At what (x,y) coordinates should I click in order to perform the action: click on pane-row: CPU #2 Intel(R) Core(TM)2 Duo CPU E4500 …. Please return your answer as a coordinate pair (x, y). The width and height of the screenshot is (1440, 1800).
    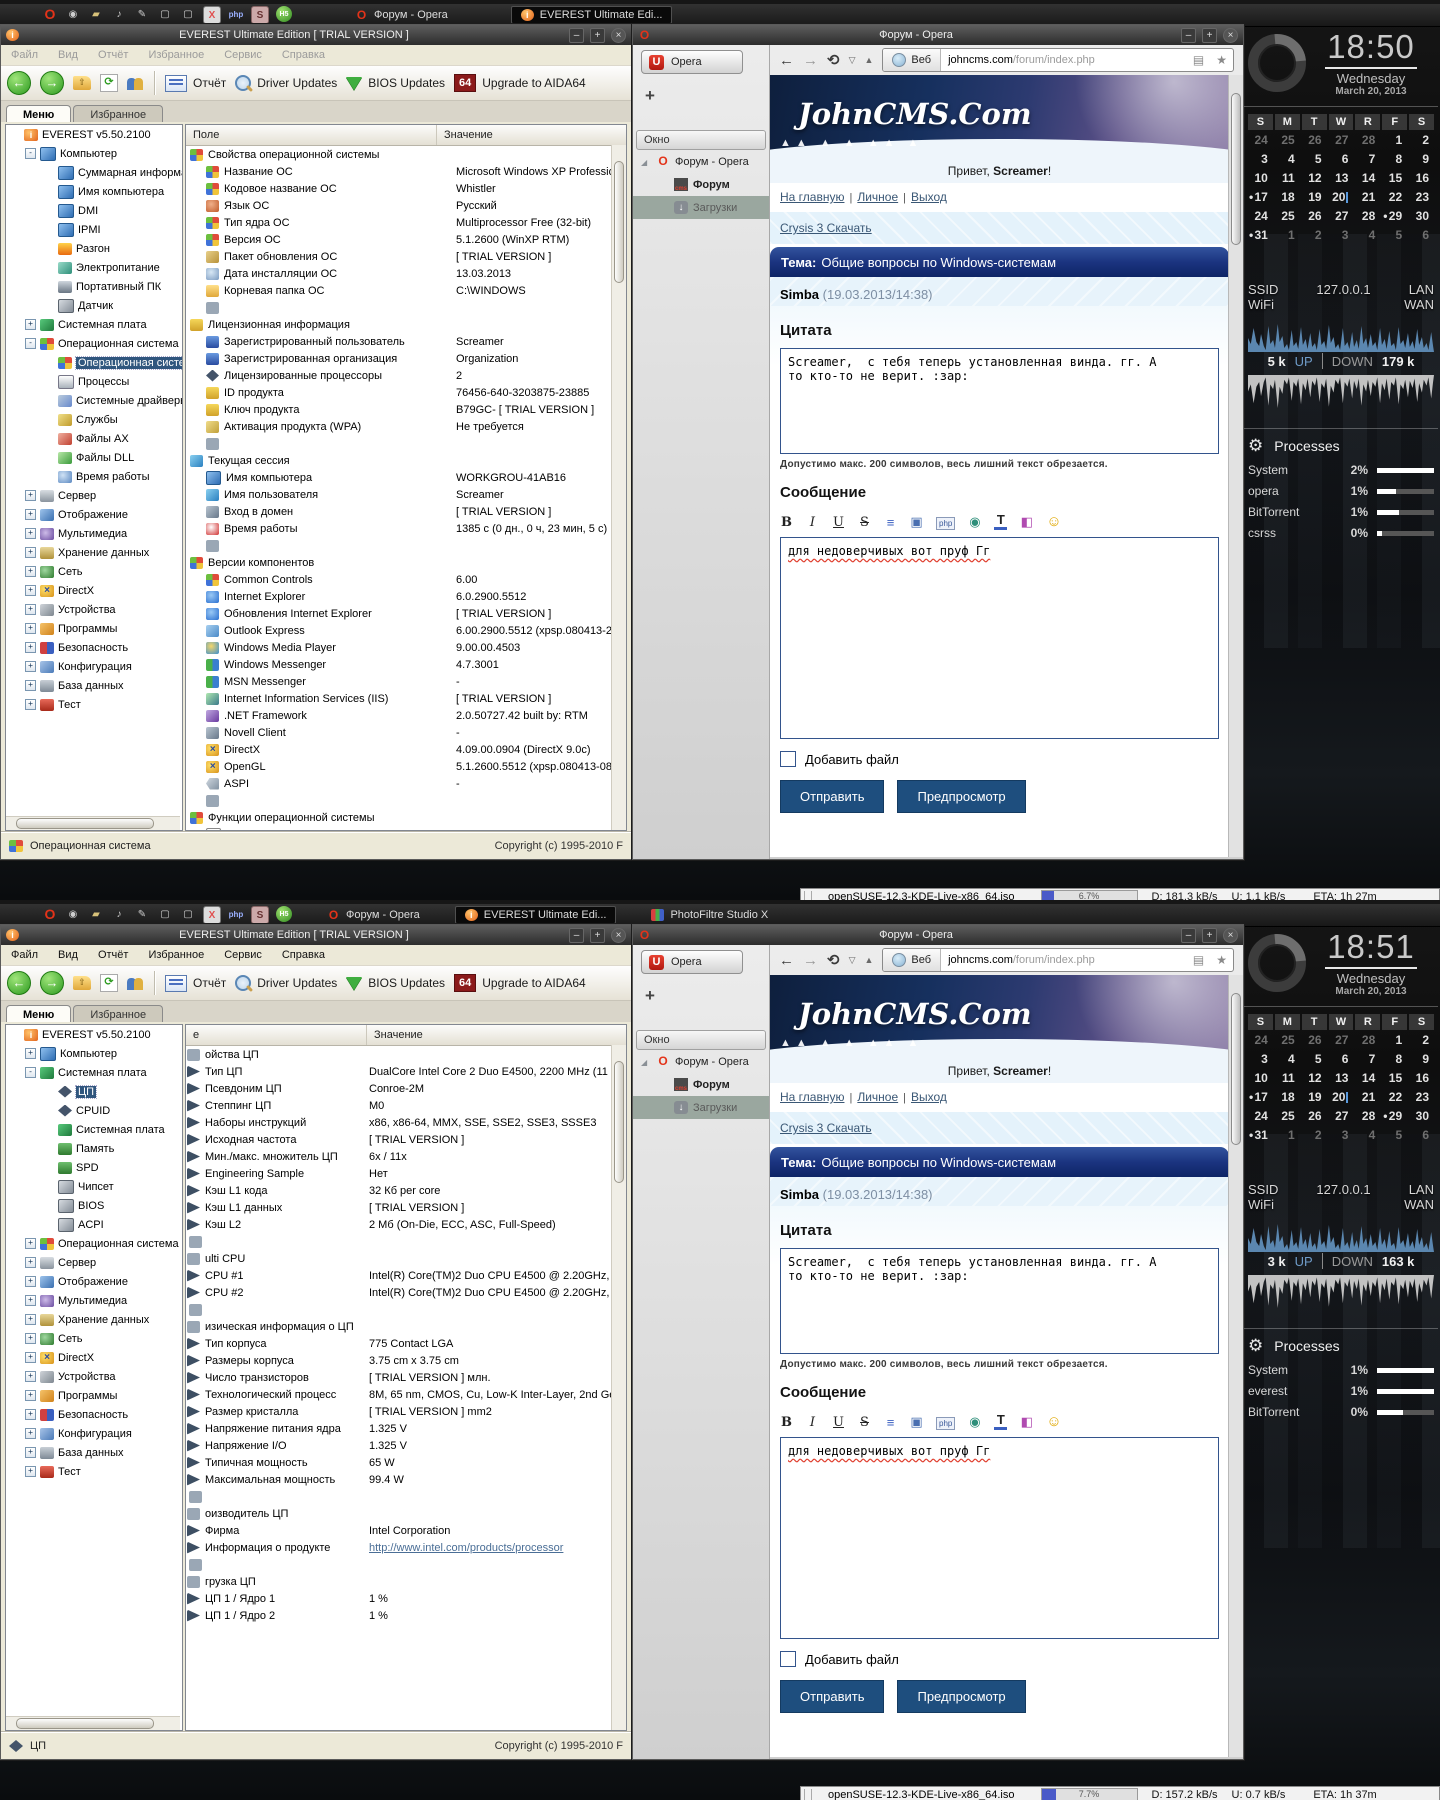
    Looking at the image, I should click on (406, 1292).